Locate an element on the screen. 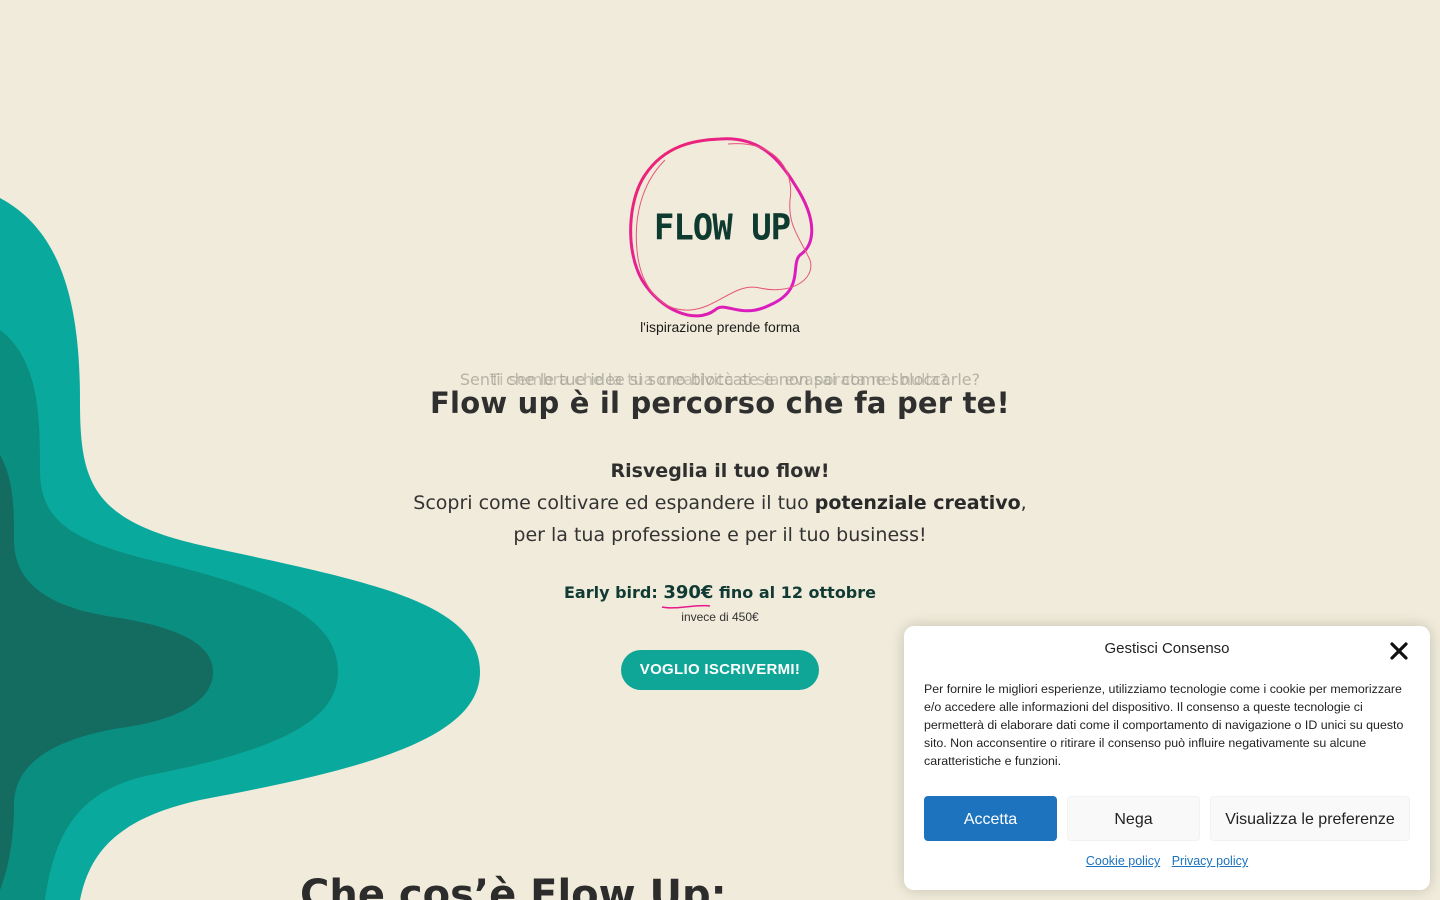 The width and height of the screenshot is (1440, 900). accept-button: Accetta is located at coordinates (990, 818).